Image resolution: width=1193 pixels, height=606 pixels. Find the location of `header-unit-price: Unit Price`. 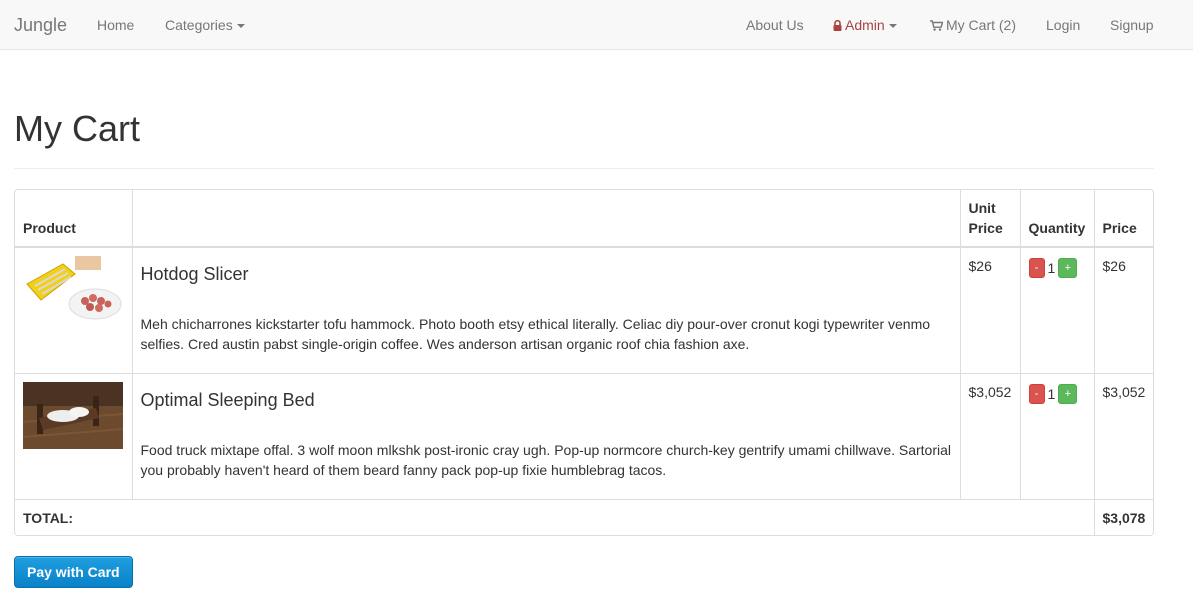

header-unit-price: Unit Price is located at coordinates (990, 219).